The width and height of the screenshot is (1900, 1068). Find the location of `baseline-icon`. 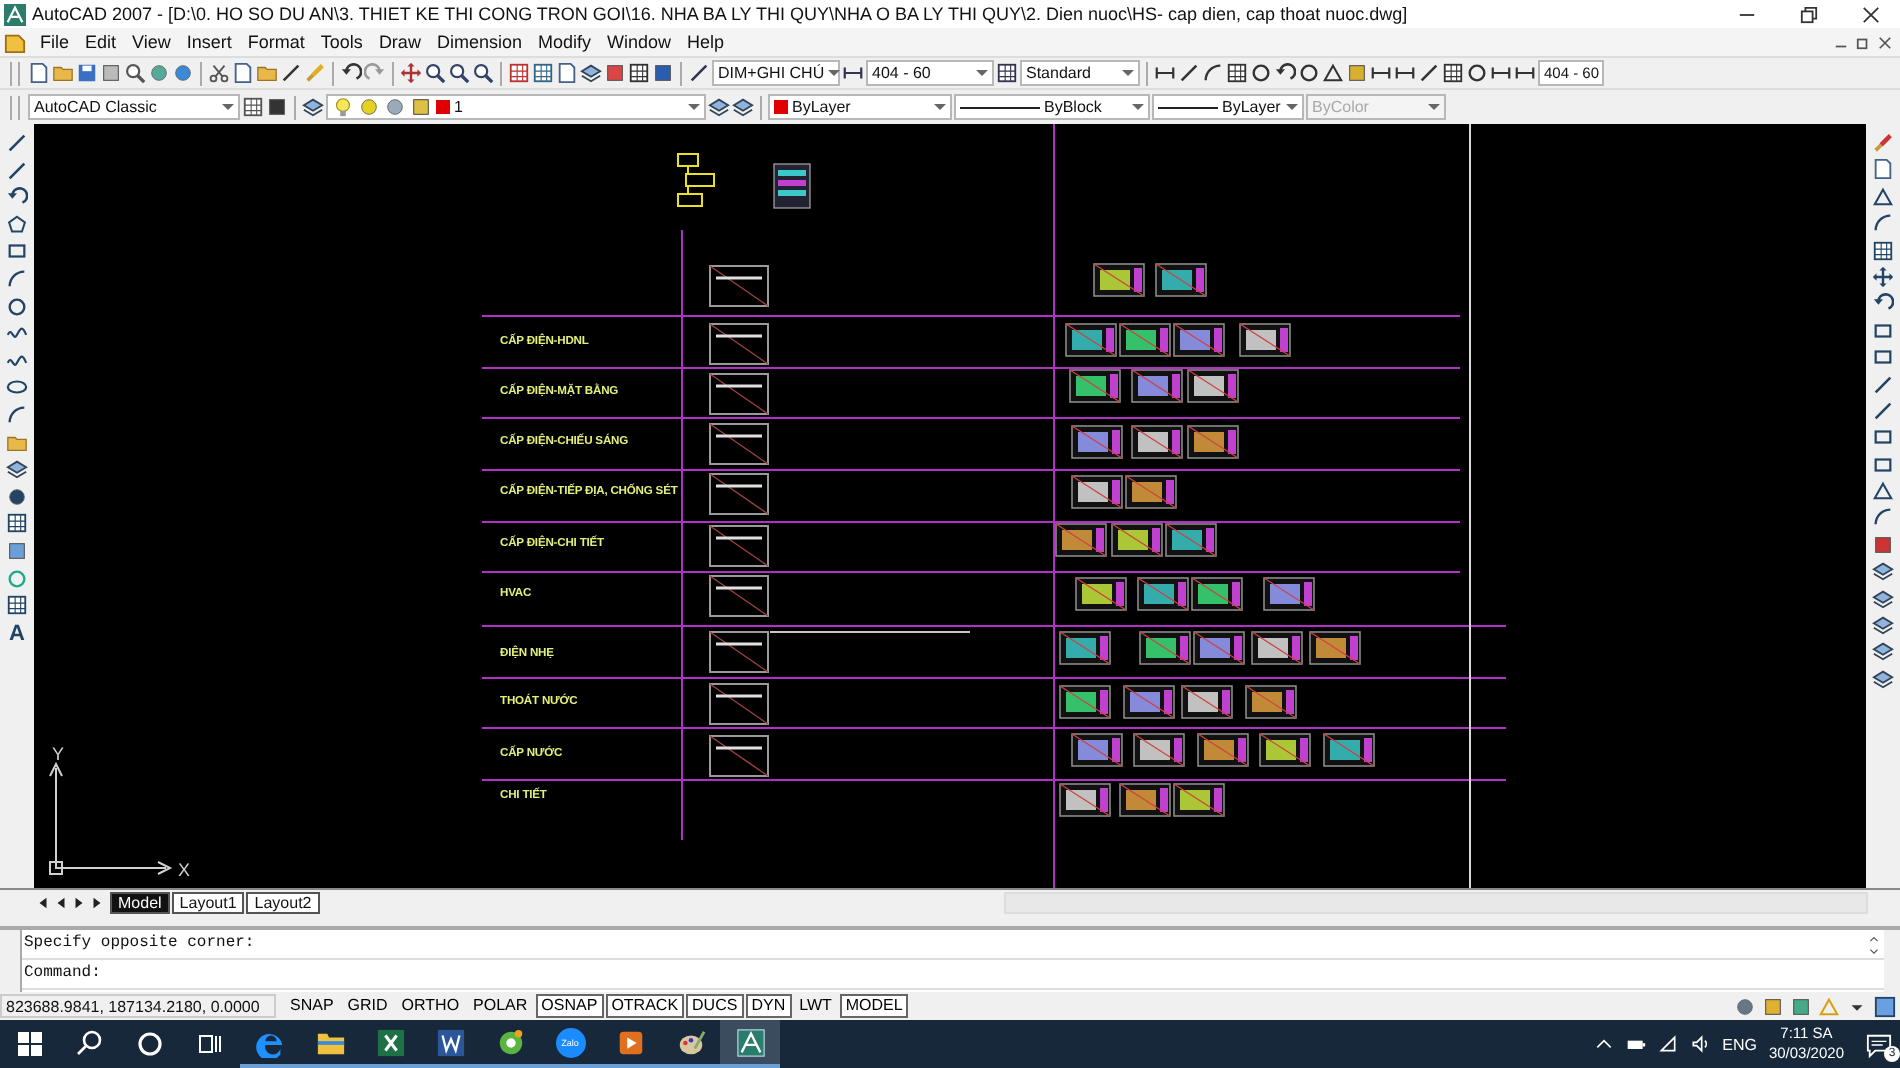

baseline-icon is located at coordinates (1381, 73).